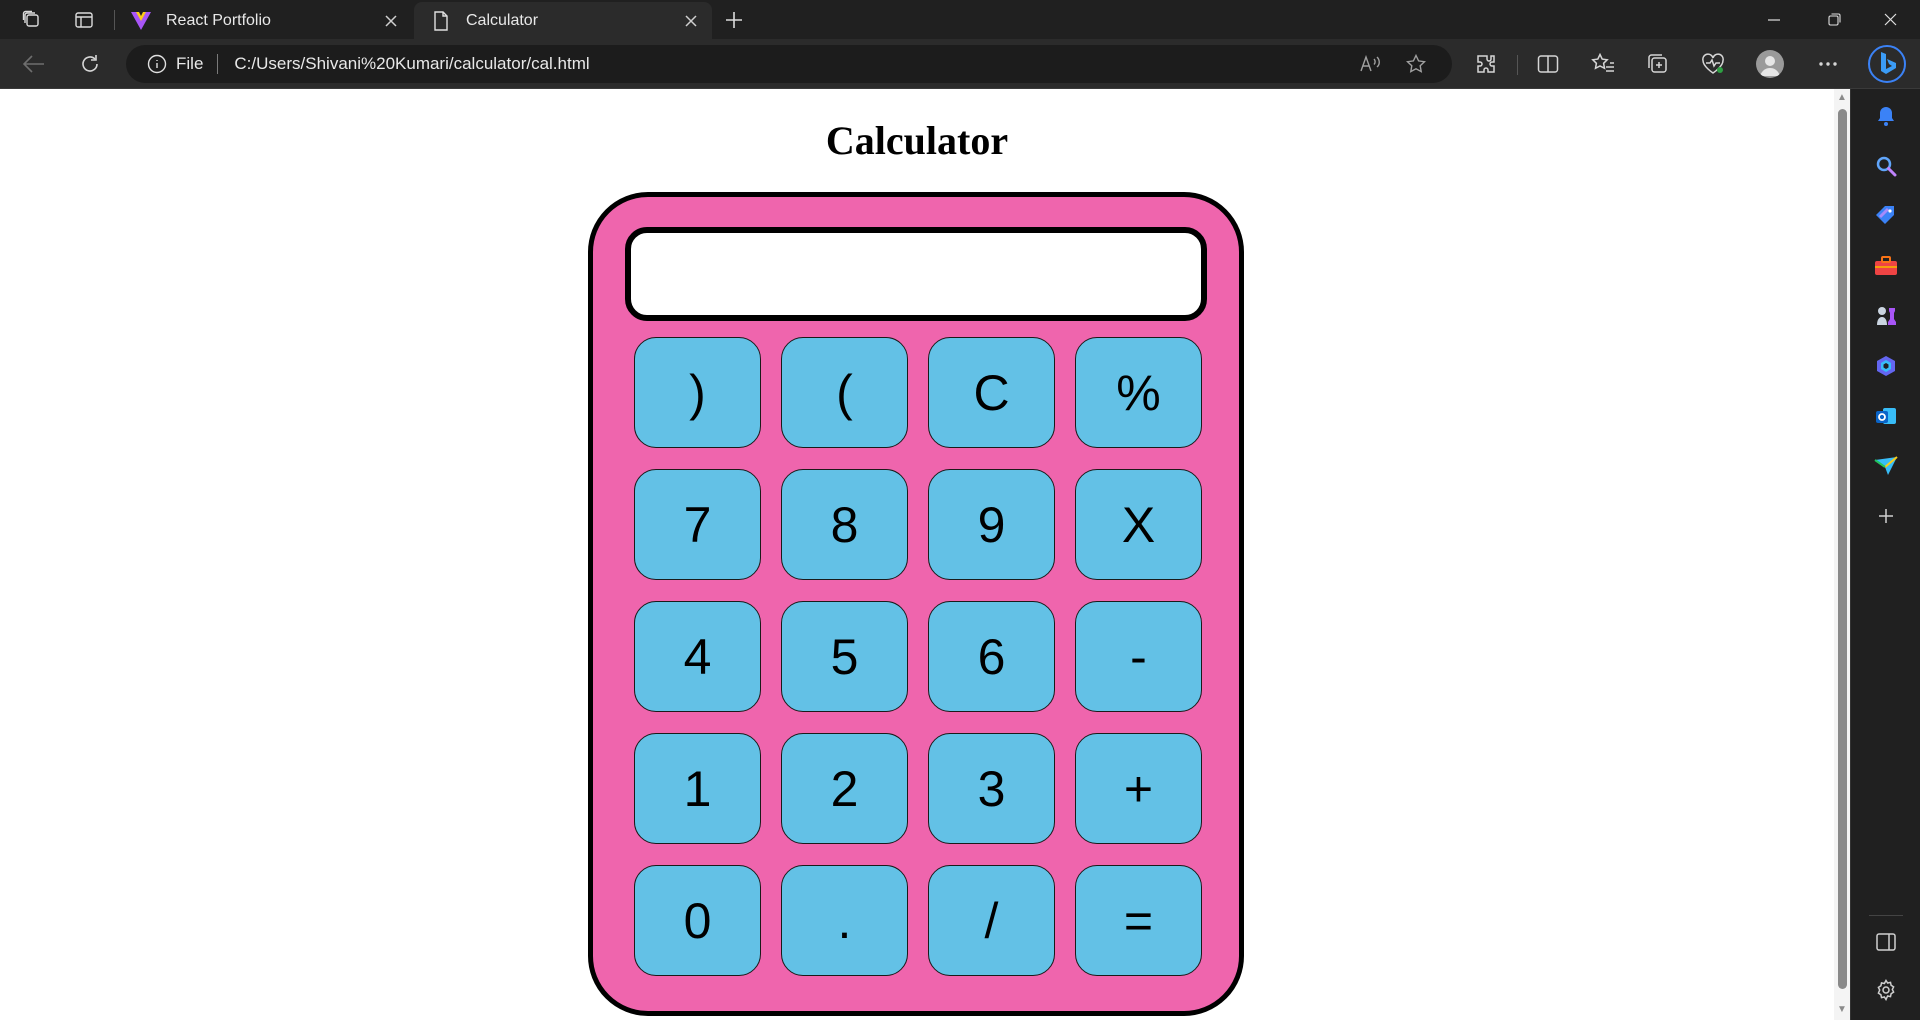  I want to click on tab-react-portfolio: React Portfolio, so click(263, 20).